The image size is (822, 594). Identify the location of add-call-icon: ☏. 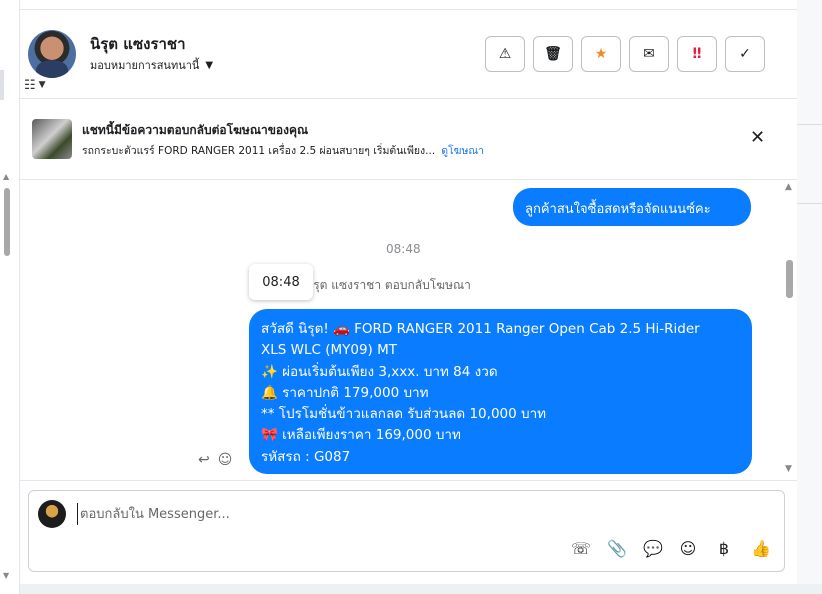
(581, 548).